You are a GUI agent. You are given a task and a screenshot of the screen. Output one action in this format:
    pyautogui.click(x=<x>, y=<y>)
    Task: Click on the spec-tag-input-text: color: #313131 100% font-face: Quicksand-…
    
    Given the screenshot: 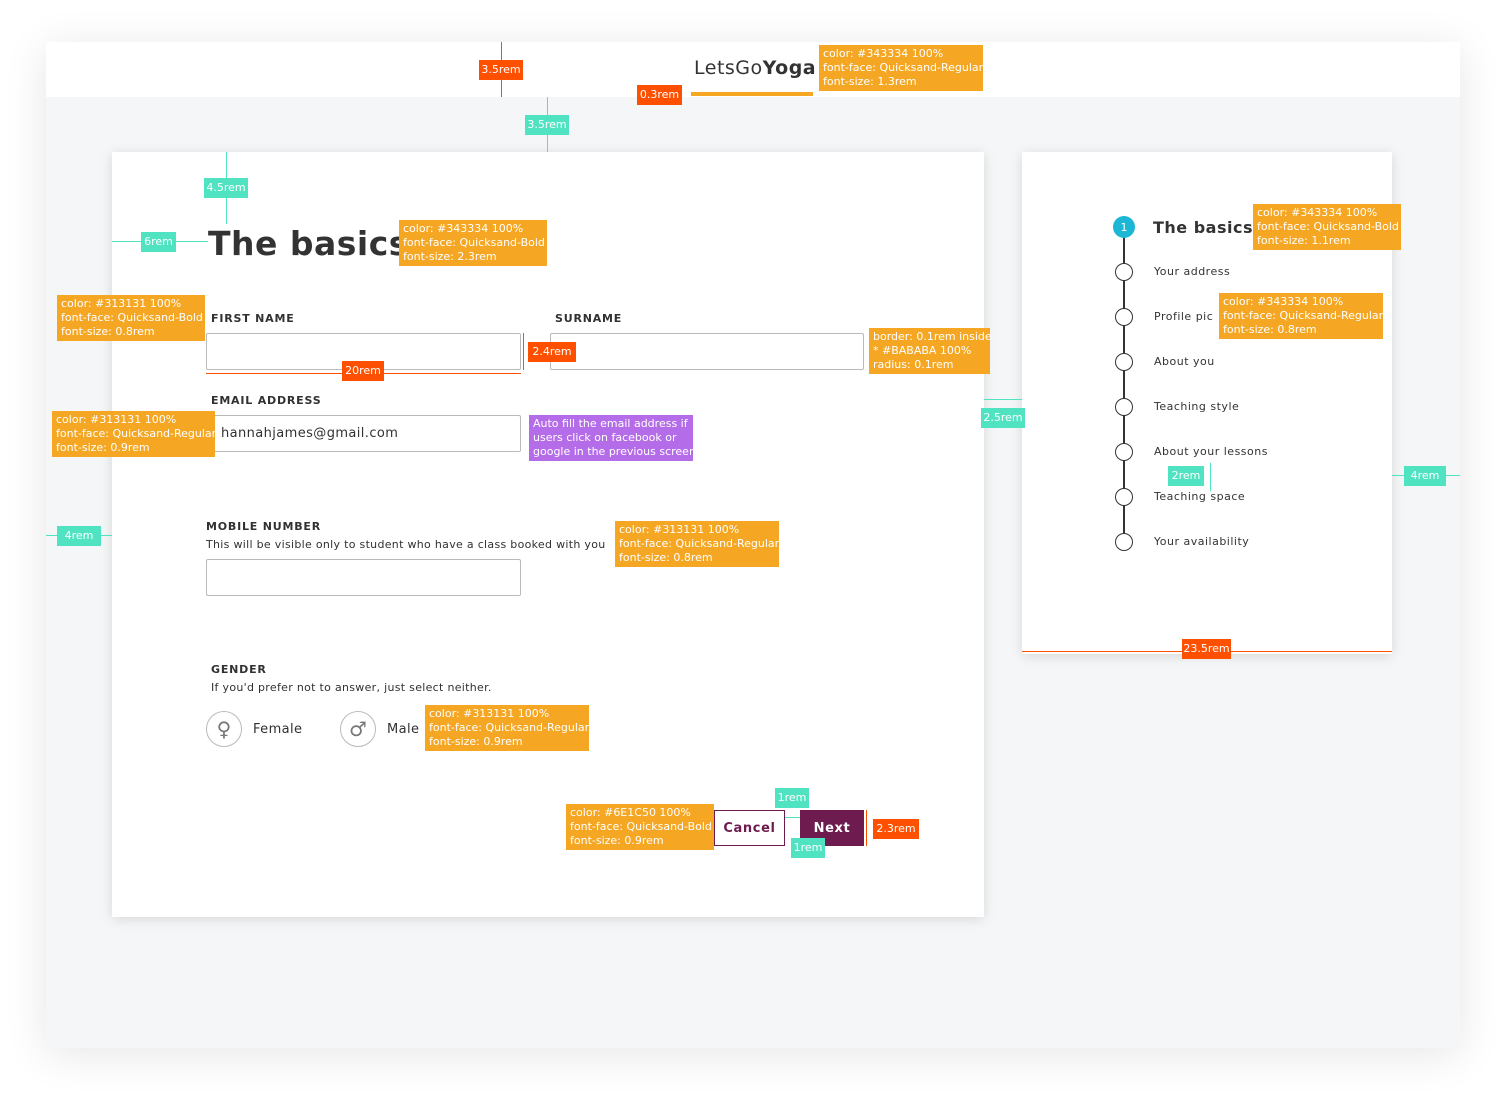 What is the action you would take?
    pyautogui.click(x=134, y=434)
    